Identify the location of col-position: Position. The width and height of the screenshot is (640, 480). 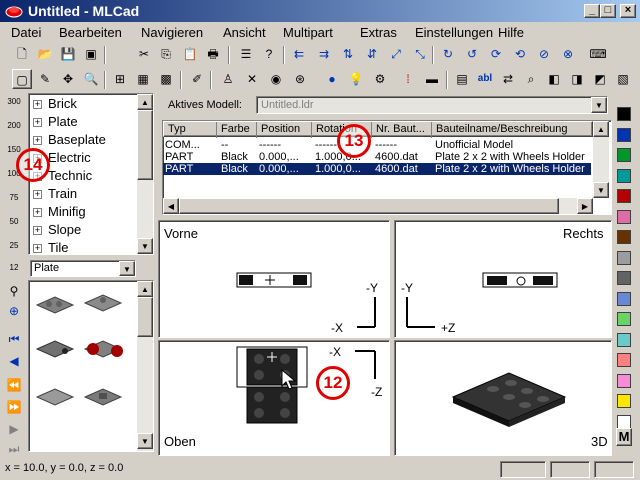
(283, 130).